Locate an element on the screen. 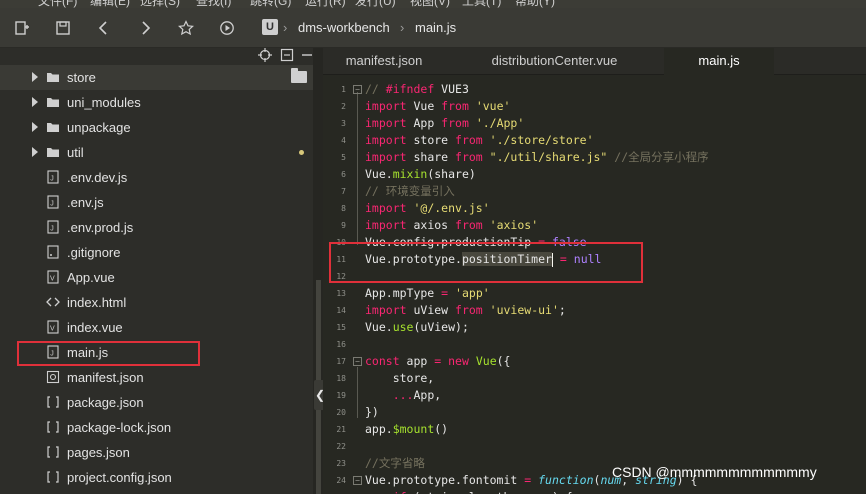 The image size is (866, 494). file-item: manifest.json is located at coordinates (156, 377).